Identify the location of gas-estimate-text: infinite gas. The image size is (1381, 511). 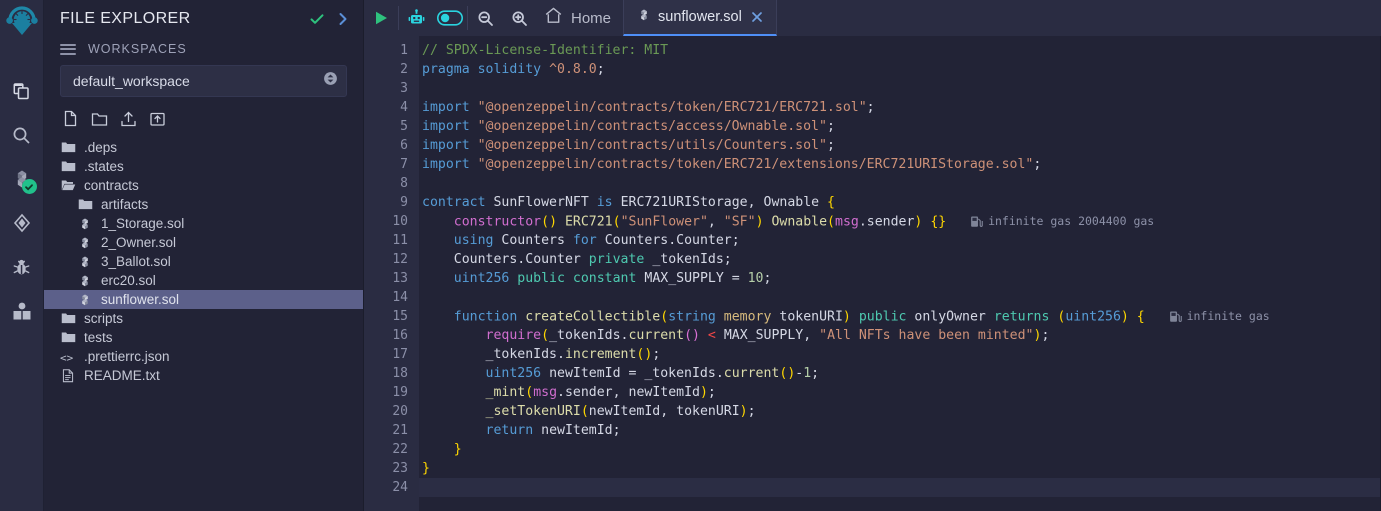
(1228, 316).